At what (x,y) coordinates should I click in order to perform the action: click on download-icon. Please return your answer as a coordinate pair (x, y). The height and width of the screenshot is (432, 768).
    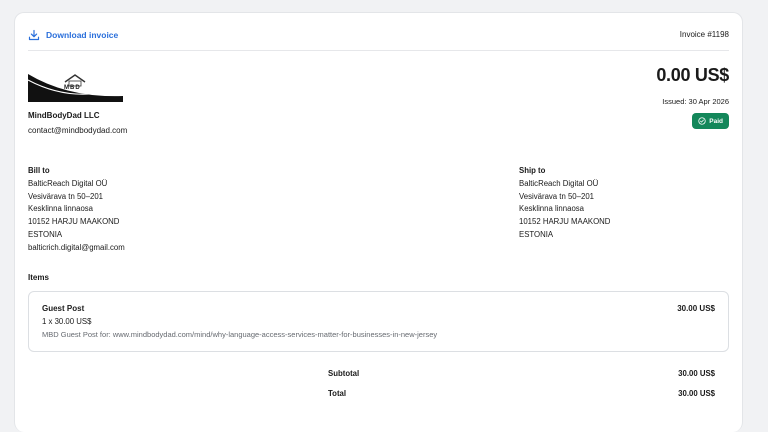
    Looking at the image, I should click on (34, 35).